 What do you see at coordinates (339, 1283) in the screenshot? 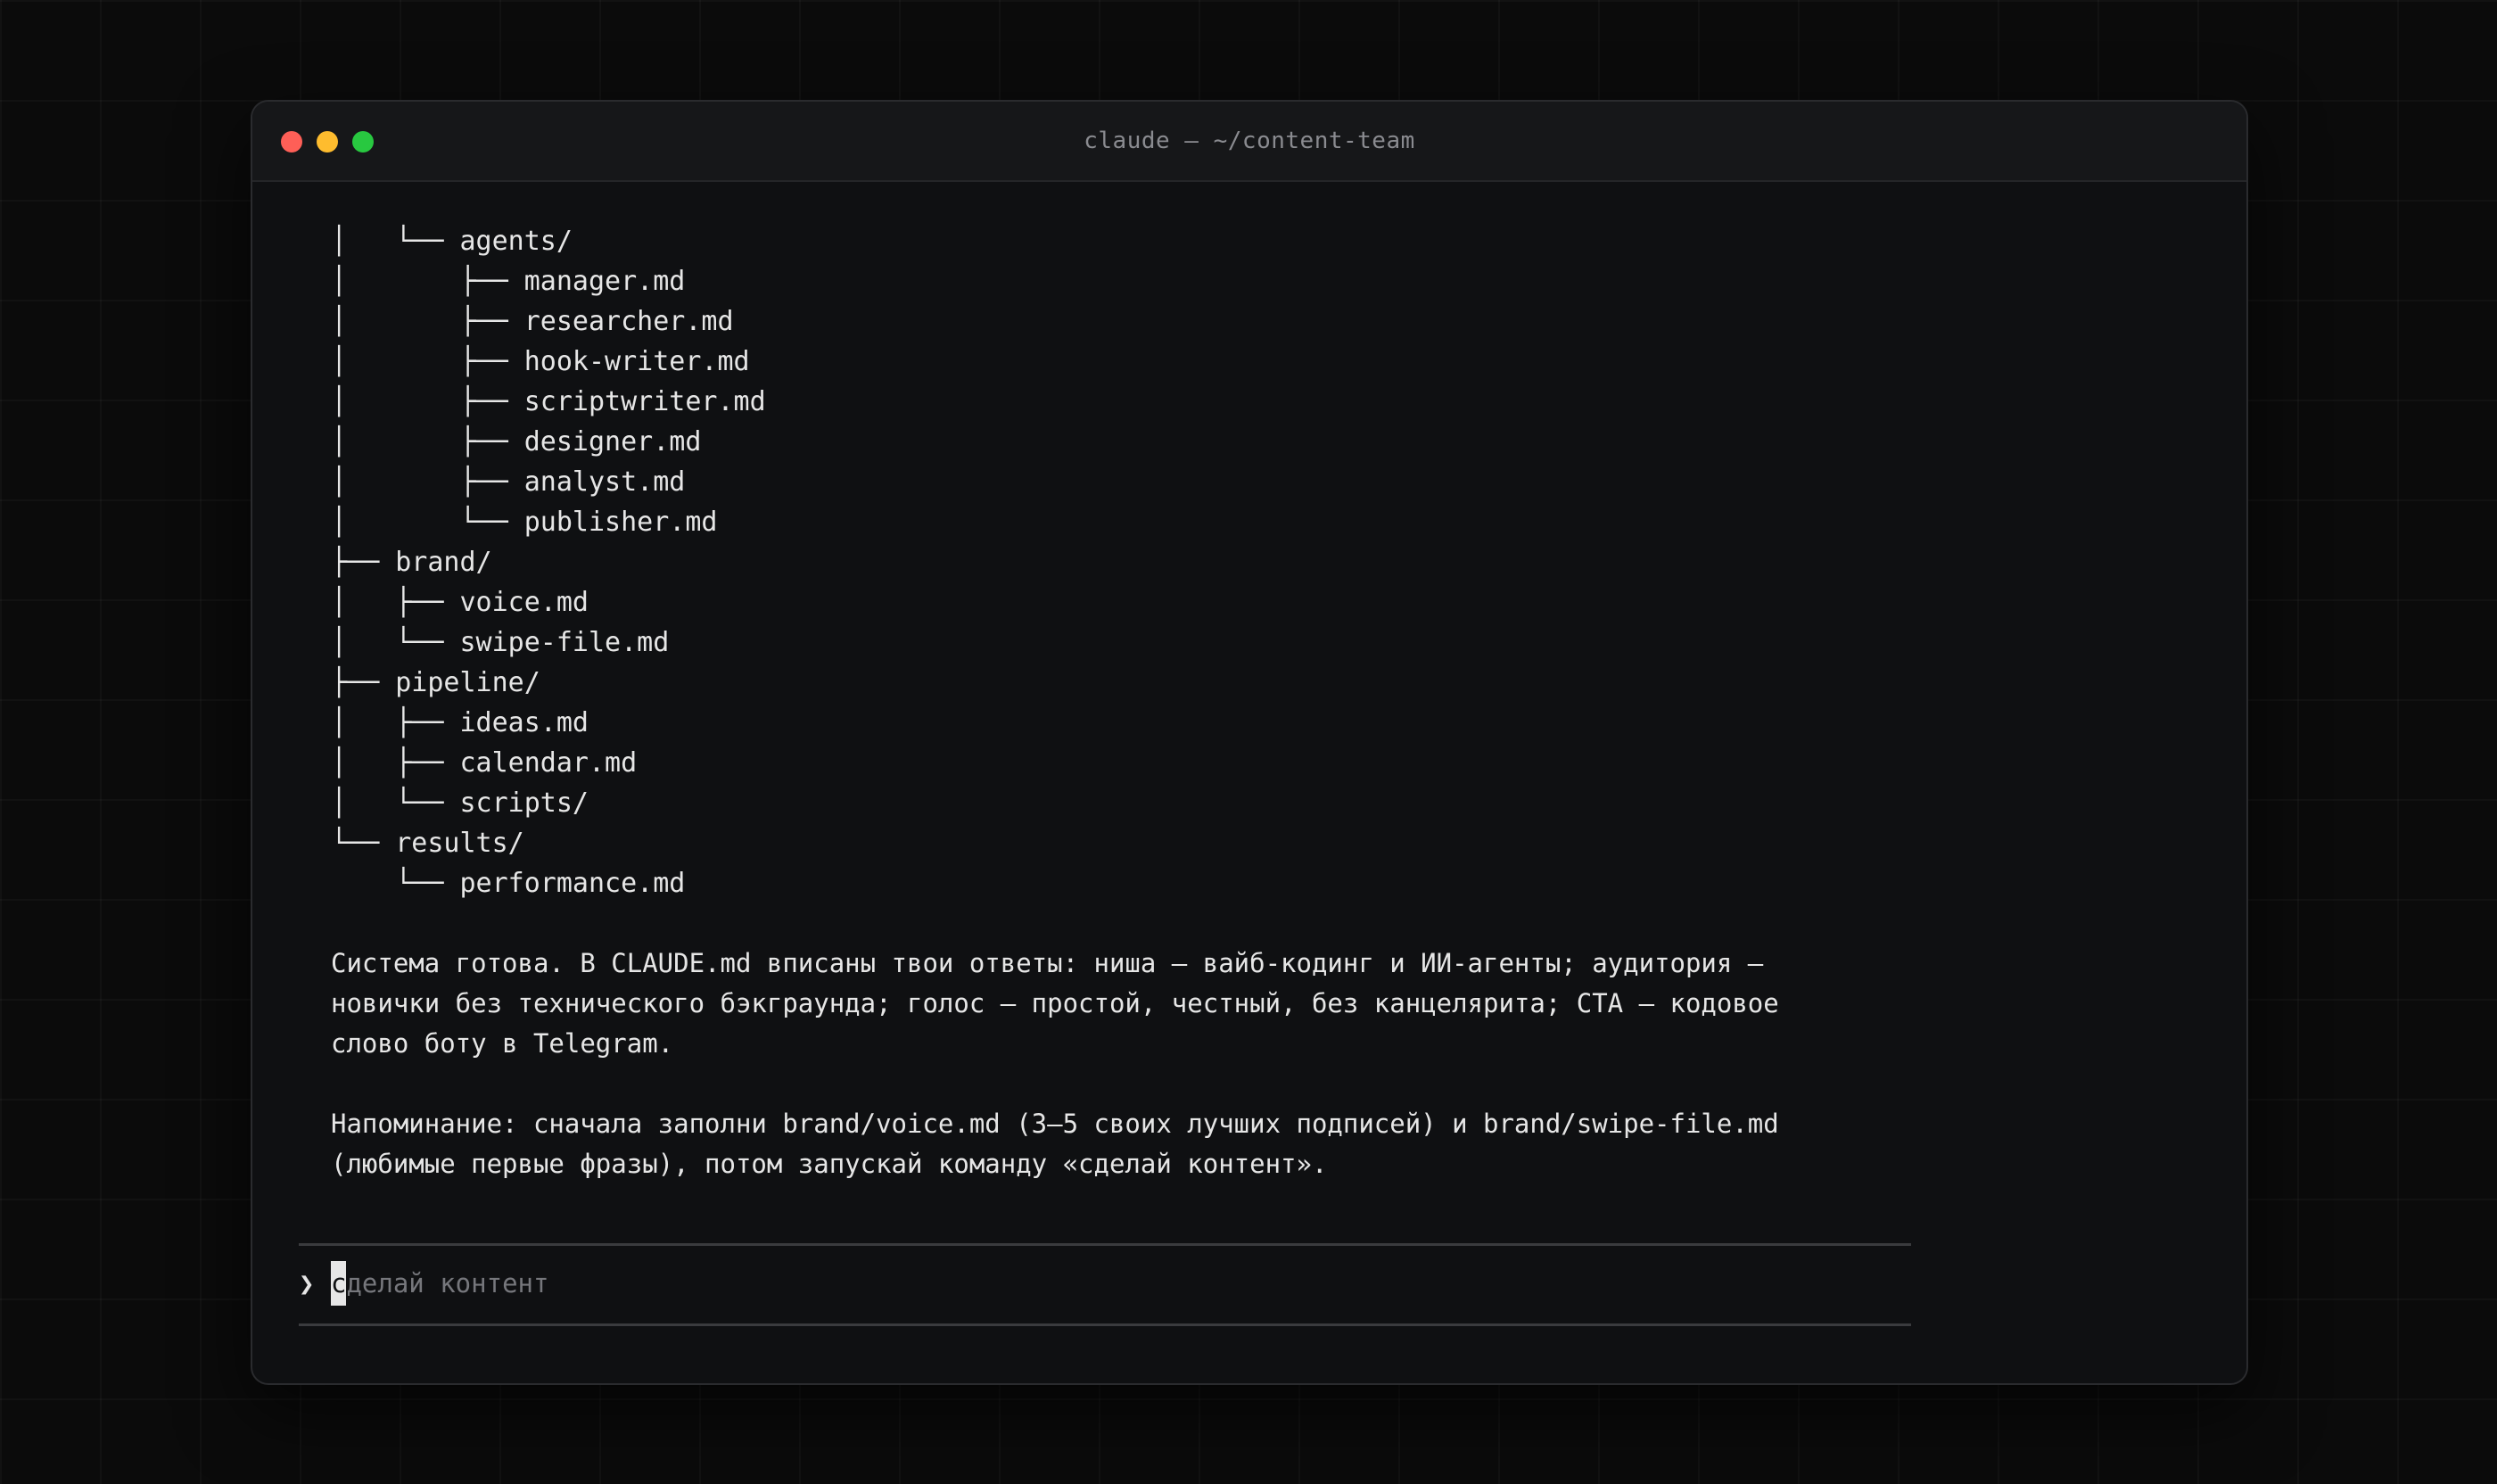
I see `text-cursor: с` at bounding box center [339, 1283].